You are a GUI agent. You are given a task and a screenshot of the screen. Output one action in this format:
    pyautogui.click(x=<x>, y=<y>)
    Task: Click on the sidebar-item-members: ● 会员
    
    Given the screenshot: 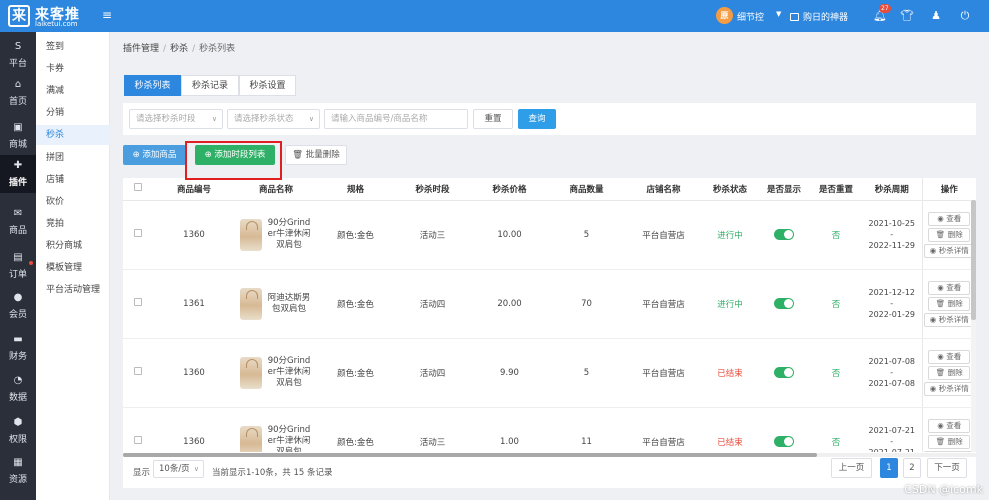 What is the action you would take?
    pyautogui.click(x=18, y=306)
    